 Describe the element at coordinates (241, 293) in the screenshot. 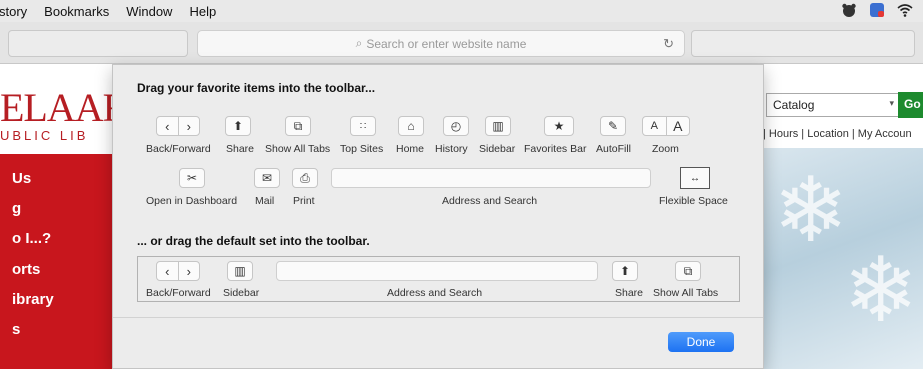

I see `default-sidebar-label: Sidebar` at that location.